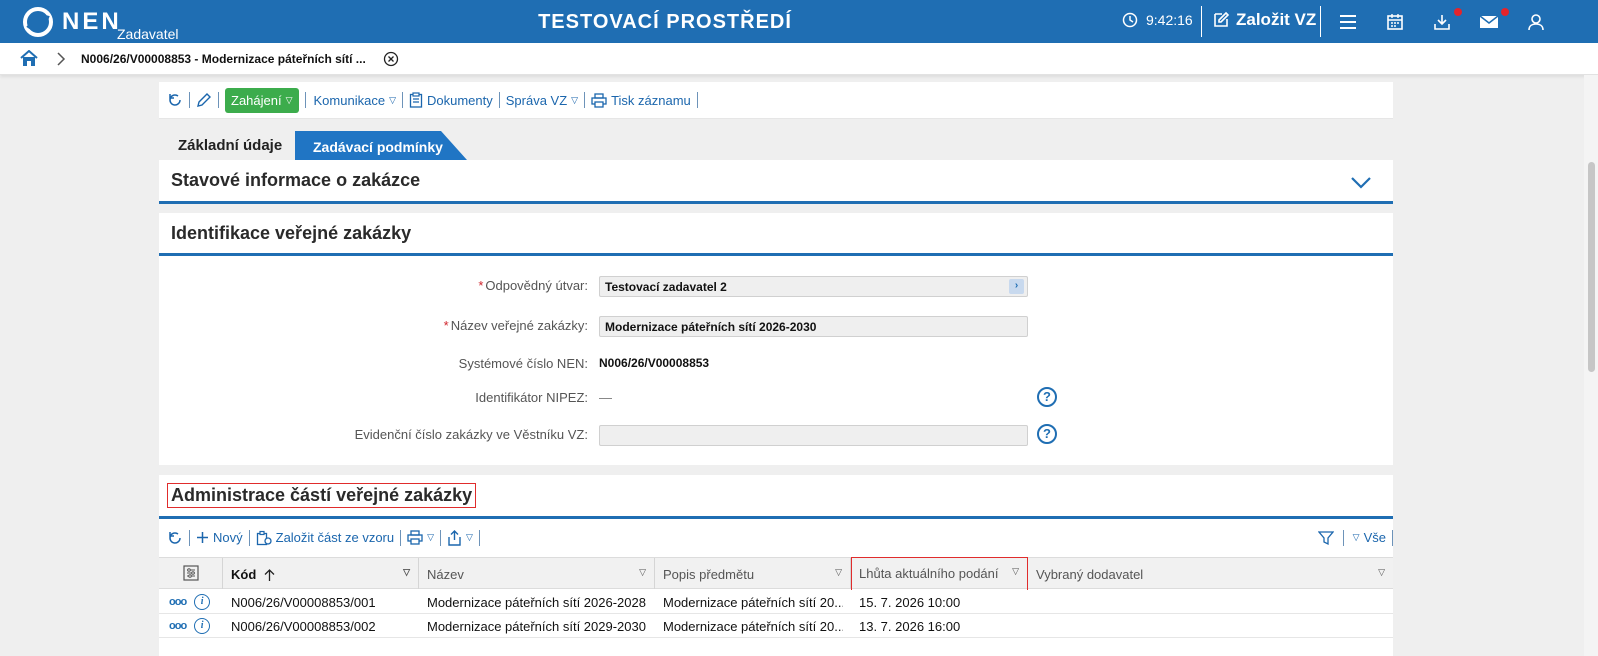  I want to click on unit-field: Testovací zadavatel 2 ›, so click(813, 286).